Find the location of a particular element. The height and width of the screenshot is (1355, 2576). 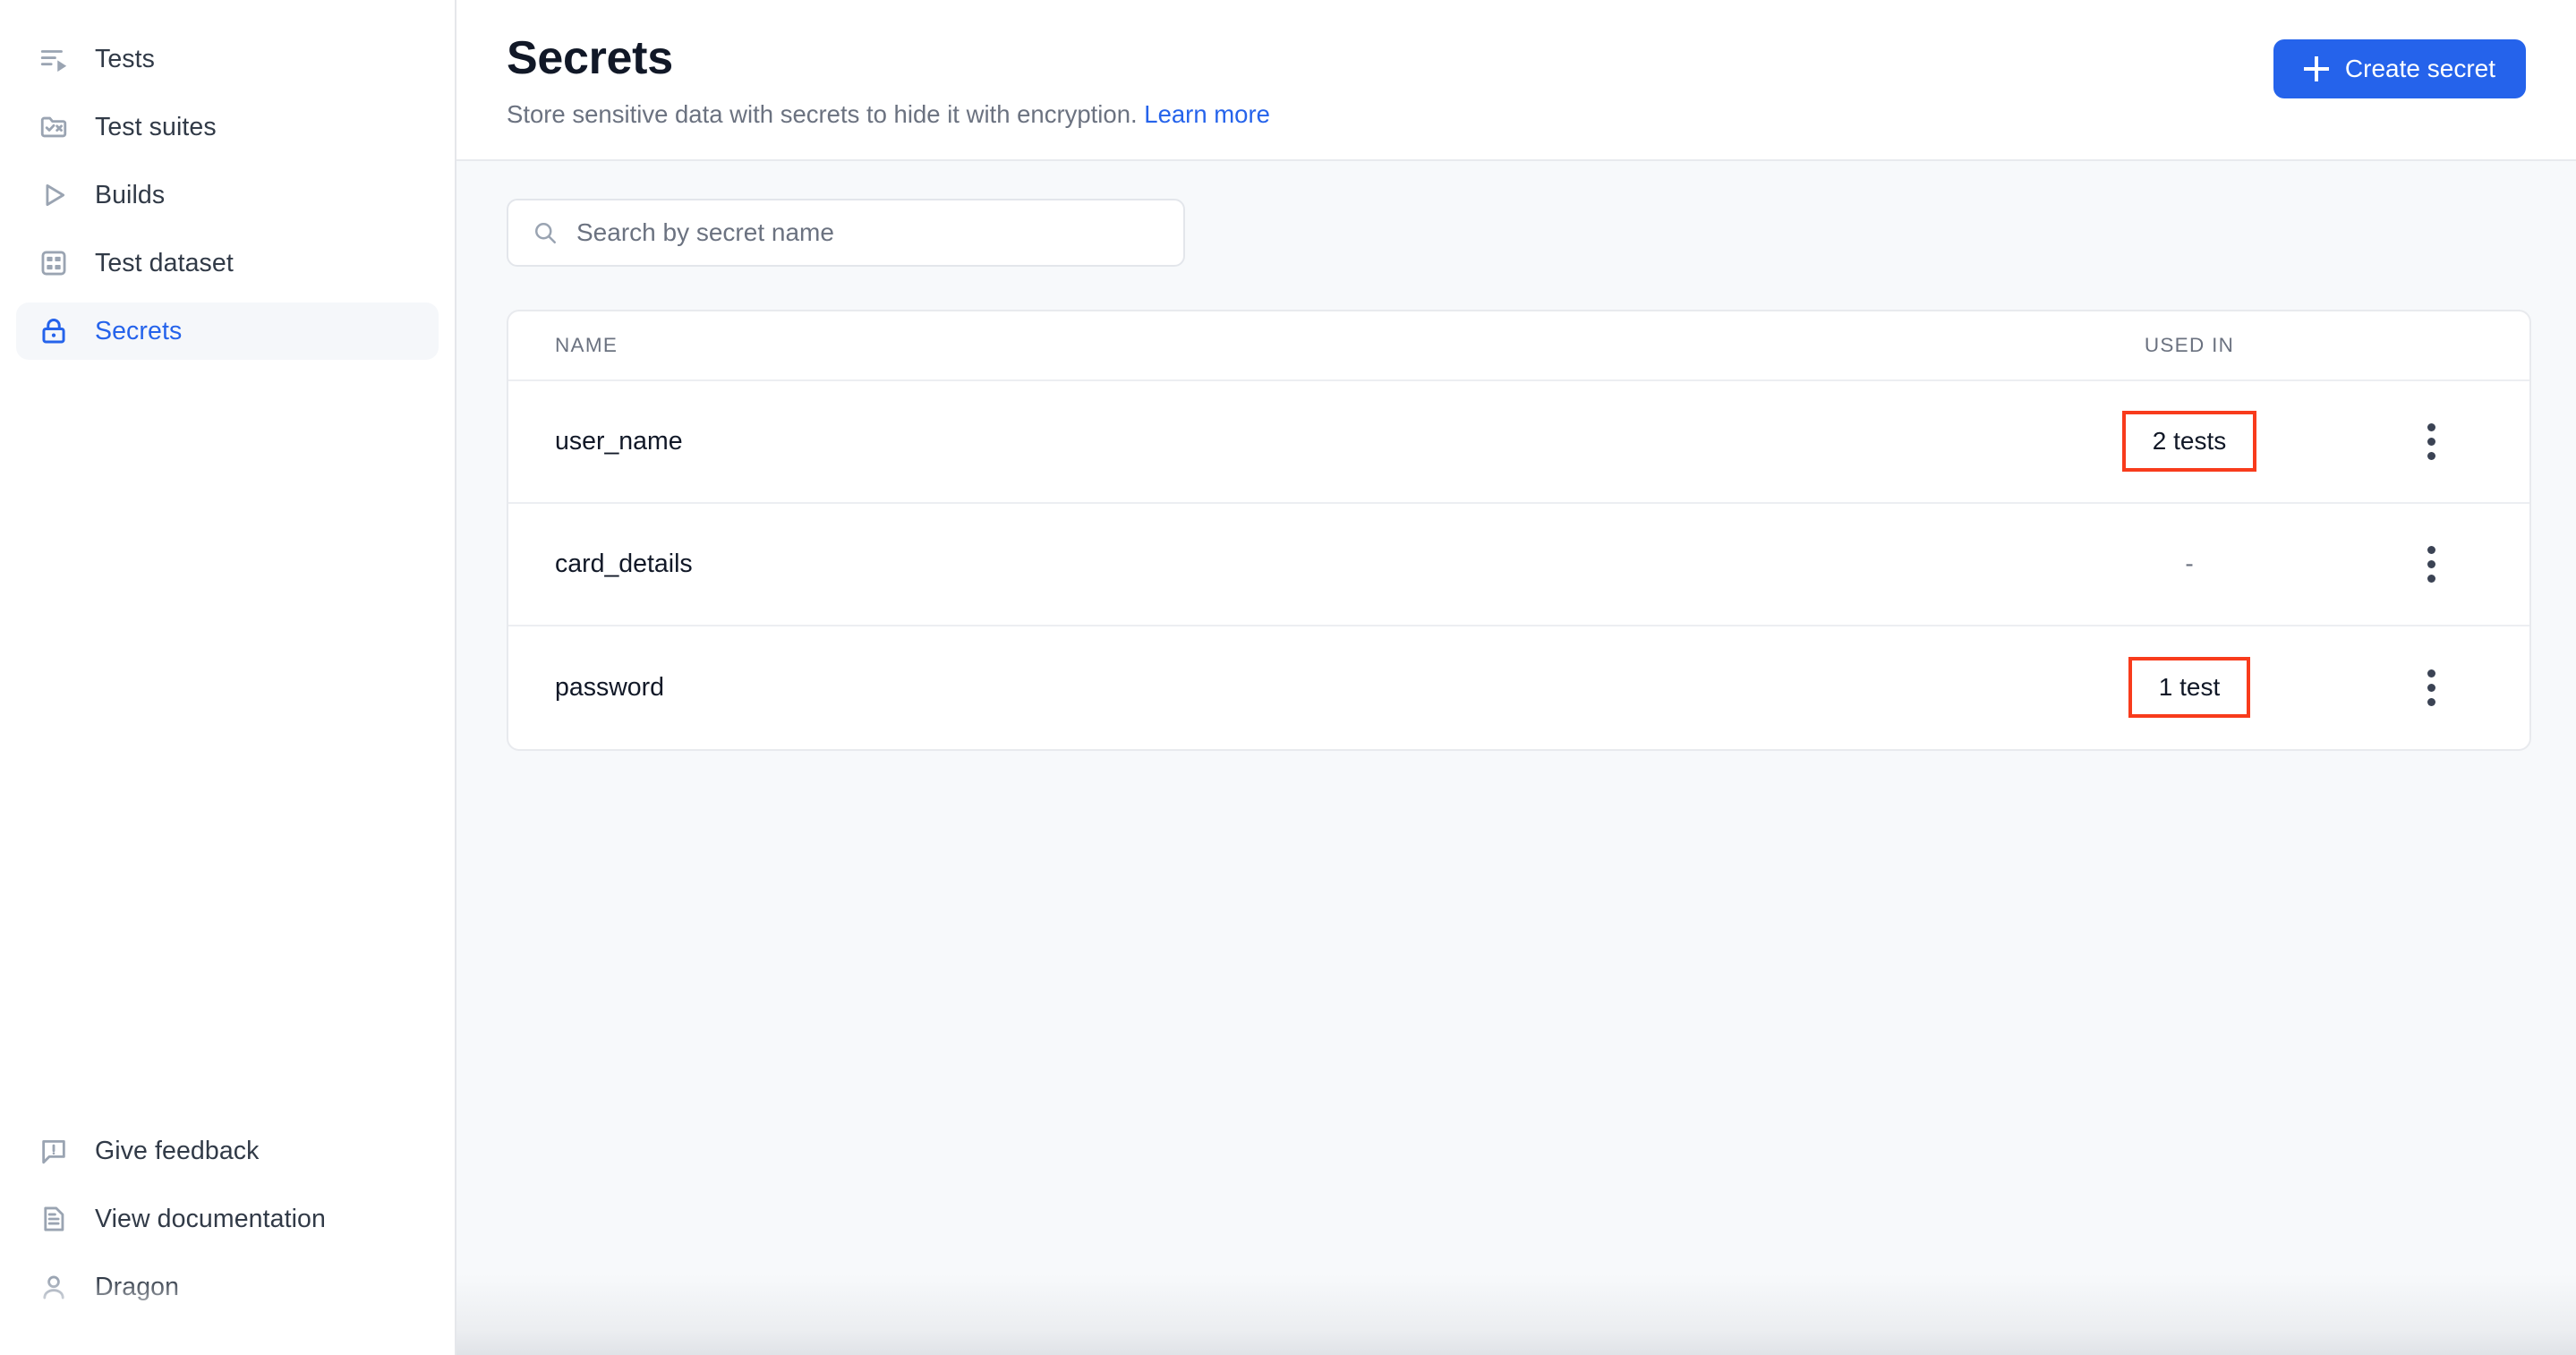

table-cell-name: password is located at coordinates (1277, 688).